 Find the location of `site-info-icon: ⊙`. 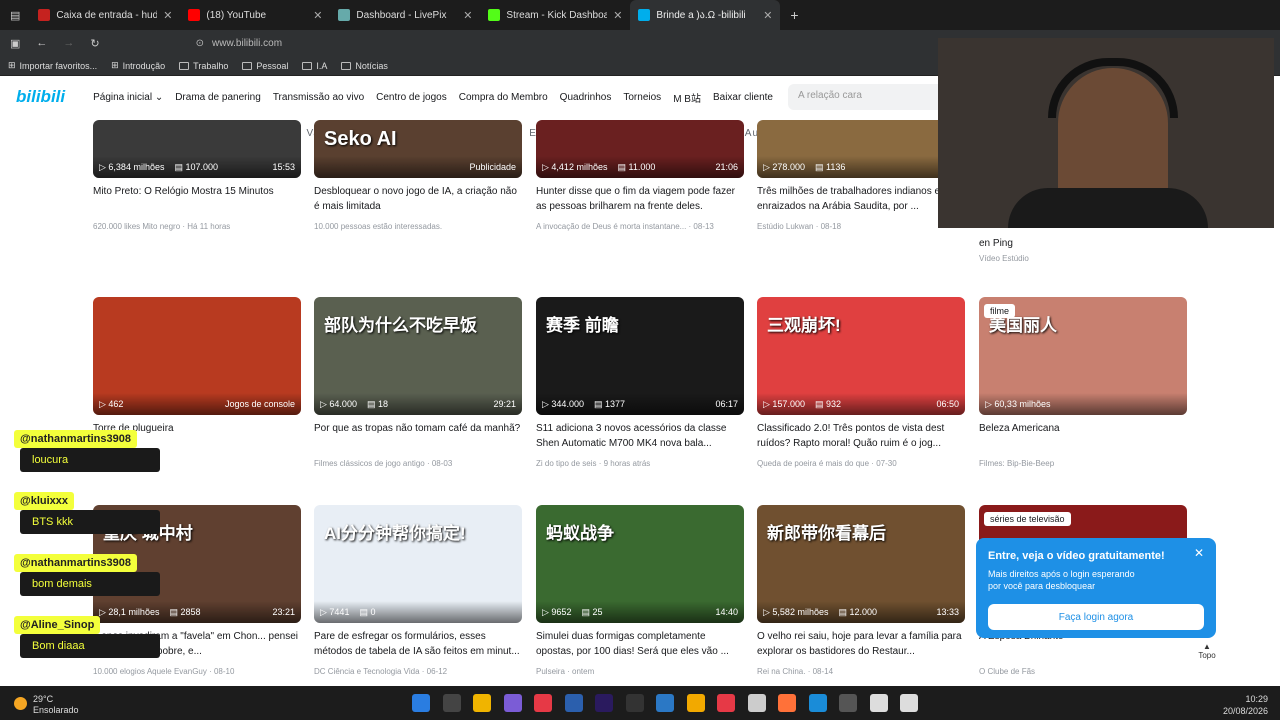

site-info-icon: ⊙ is located at coordinates (200, 43).